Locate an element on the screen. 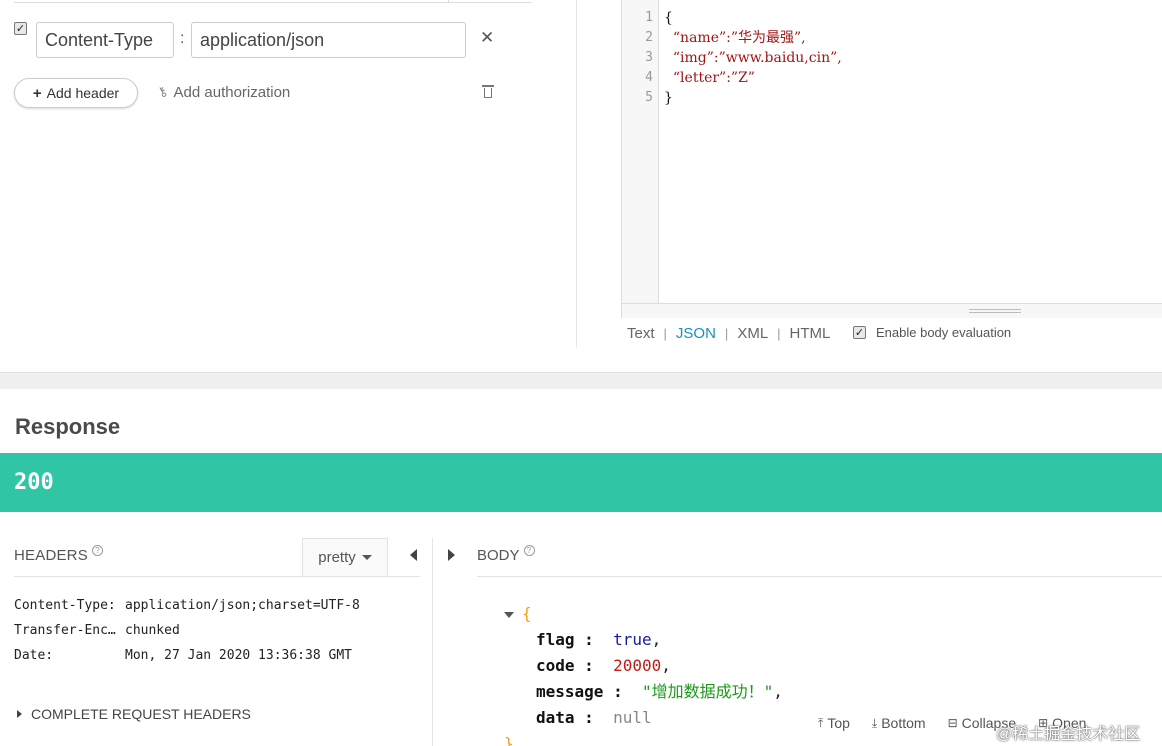 The width and height of the screenshot is (1162, 746). enable-body-evaluation-label: Enable body evaluation is located at coordinates (944, 332).